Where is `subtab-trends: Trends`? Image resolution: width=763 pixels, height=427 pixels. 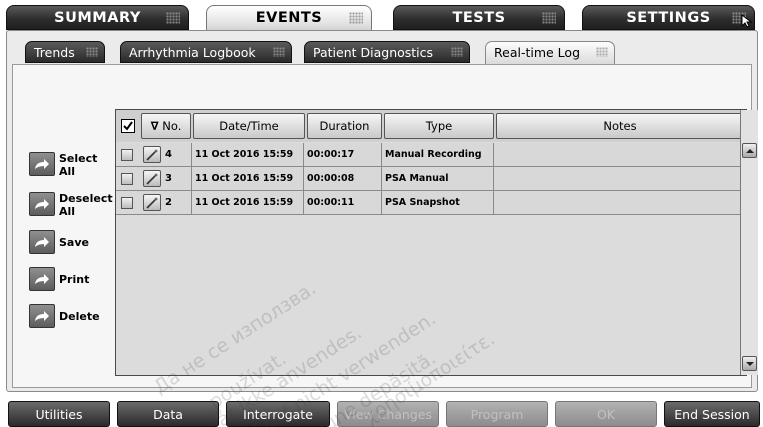
subtab-trends: Trends is located at coordinates (65, 52).